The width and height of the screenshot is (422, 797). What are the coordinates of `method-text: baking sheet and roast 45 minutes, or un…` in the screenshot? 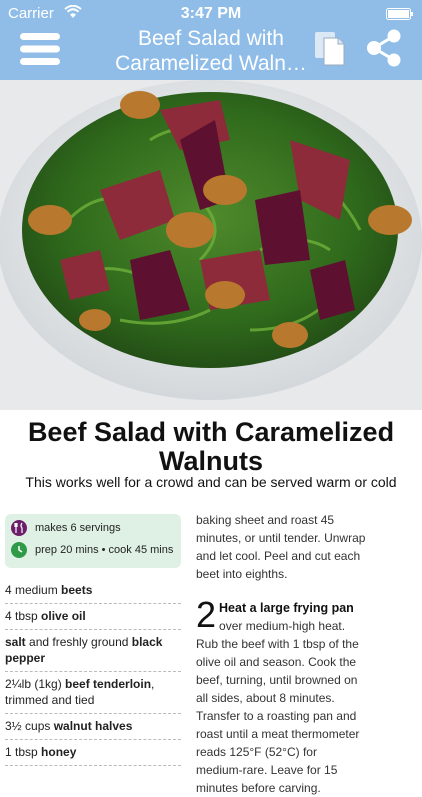 It's located at (281, 654).